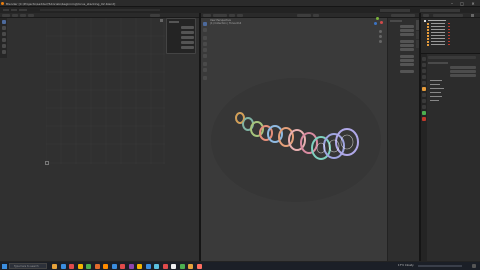 This screenshot has height=270, width=480. Describe the element at coordinates (396, 21) in the screenshot. I see `transform-panel-header` at that location.